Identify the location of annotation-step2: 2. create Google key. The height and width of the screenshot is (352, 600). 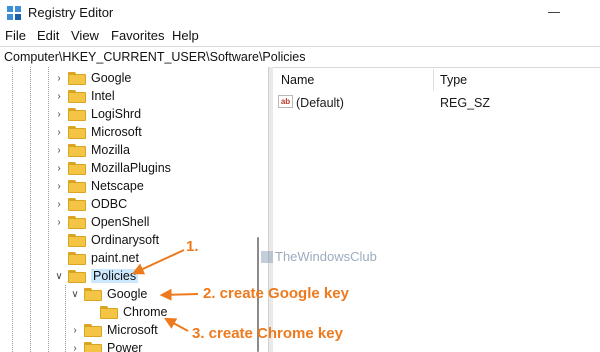
(276, 293).